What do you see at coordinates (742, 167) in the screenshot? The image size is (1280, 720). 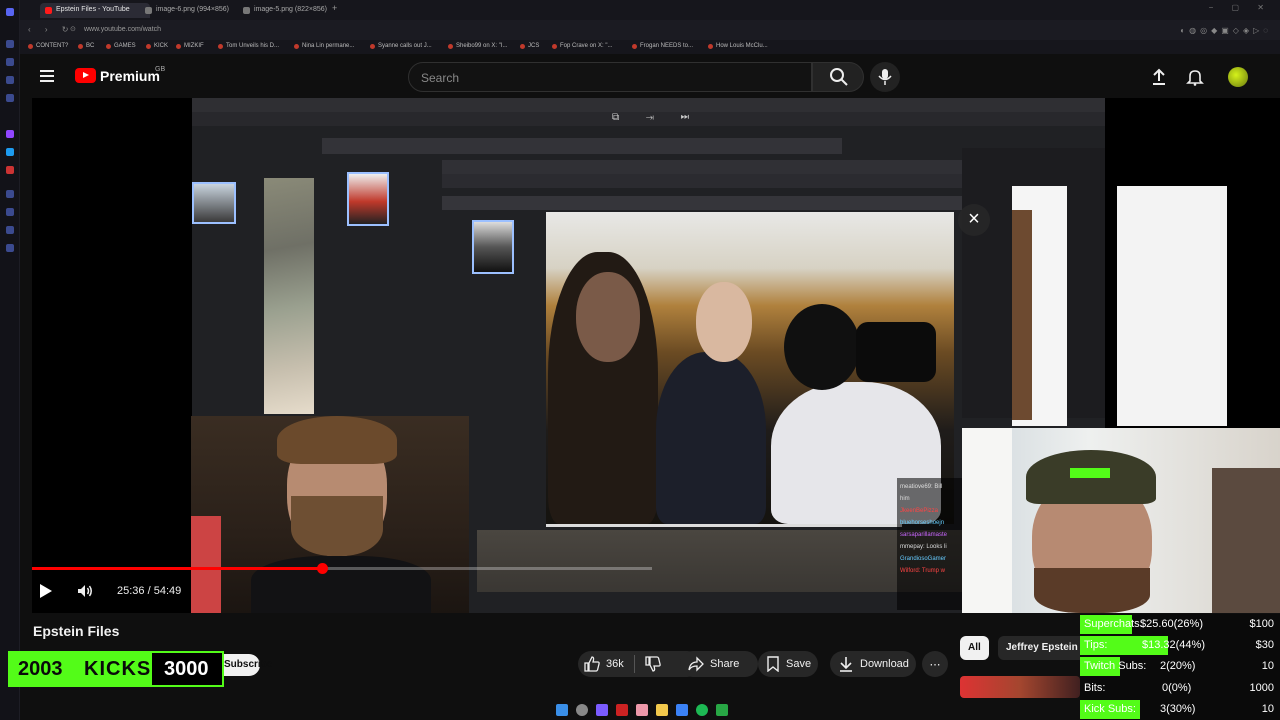 I see `captured-window-bar` at bounding box center [742, 167].